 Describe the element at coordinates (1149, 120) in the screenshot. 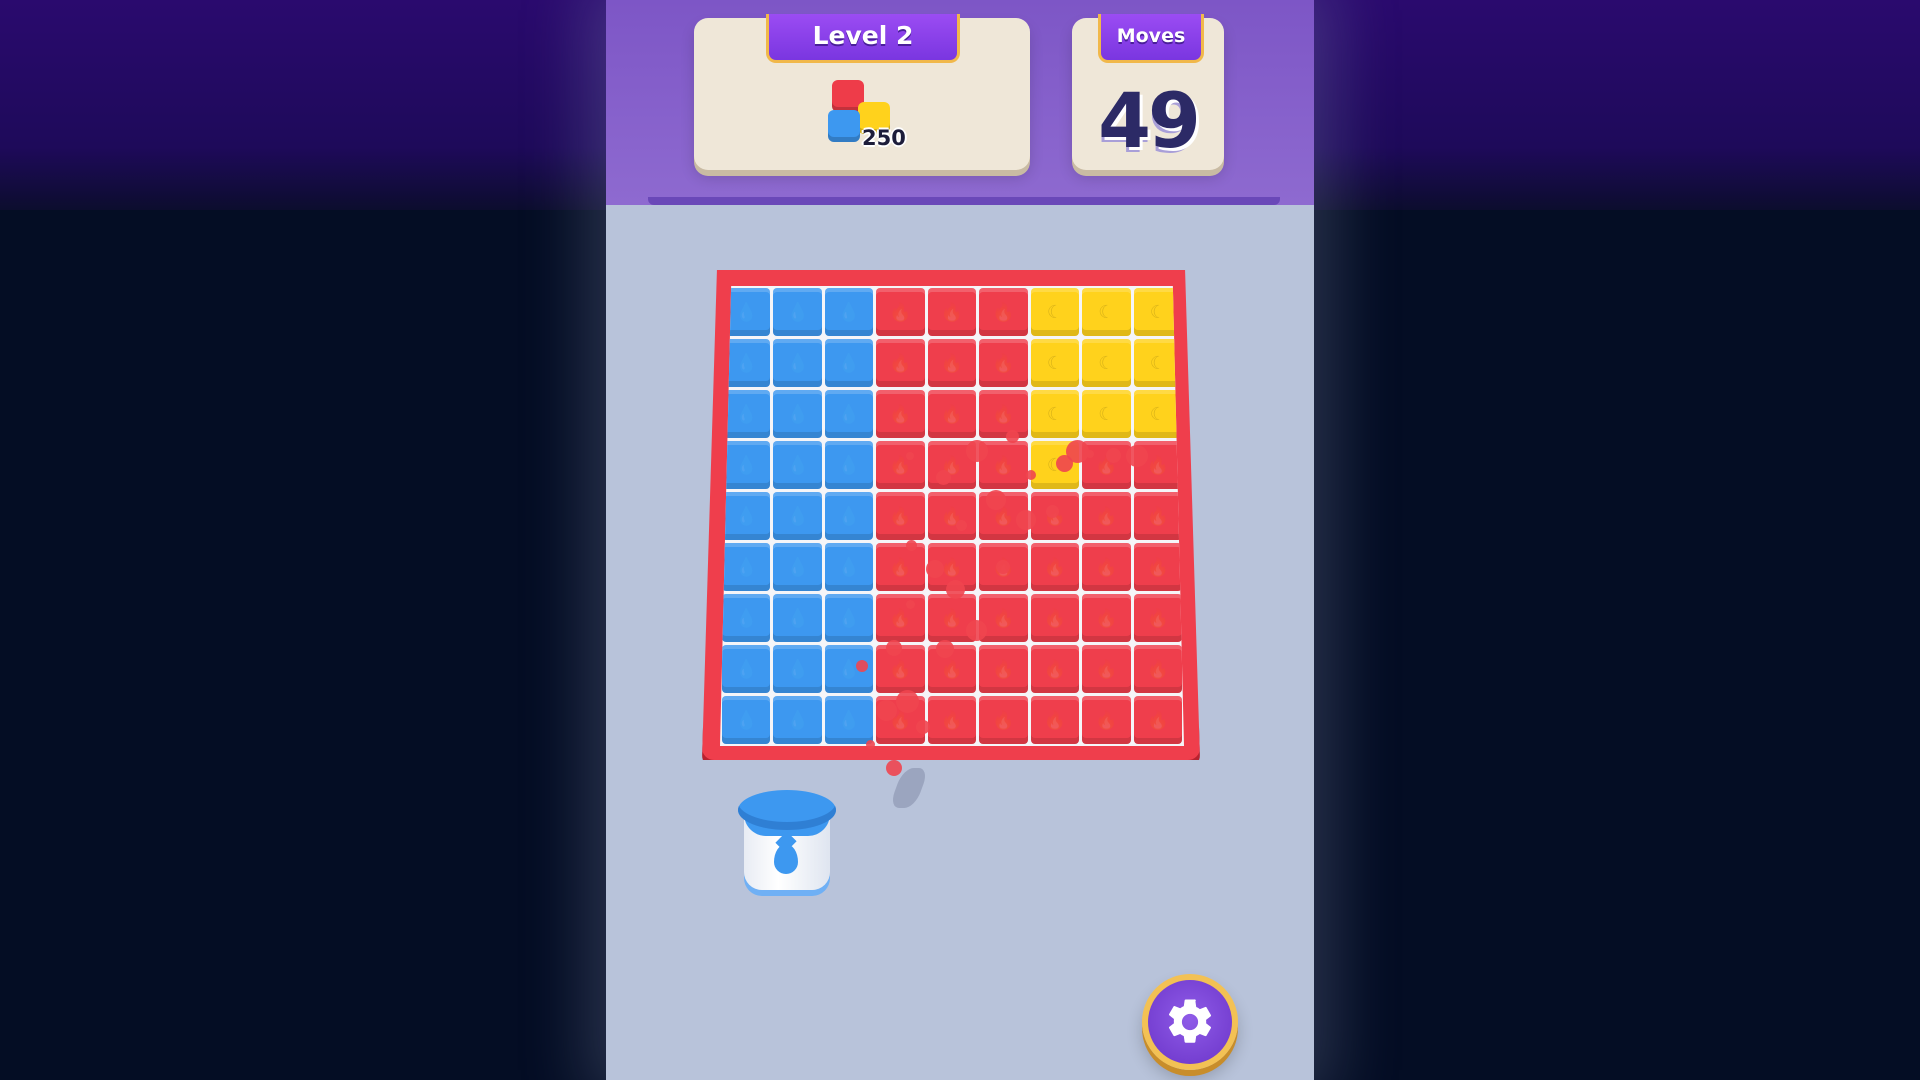

I see `moves-value: 49` at that location.